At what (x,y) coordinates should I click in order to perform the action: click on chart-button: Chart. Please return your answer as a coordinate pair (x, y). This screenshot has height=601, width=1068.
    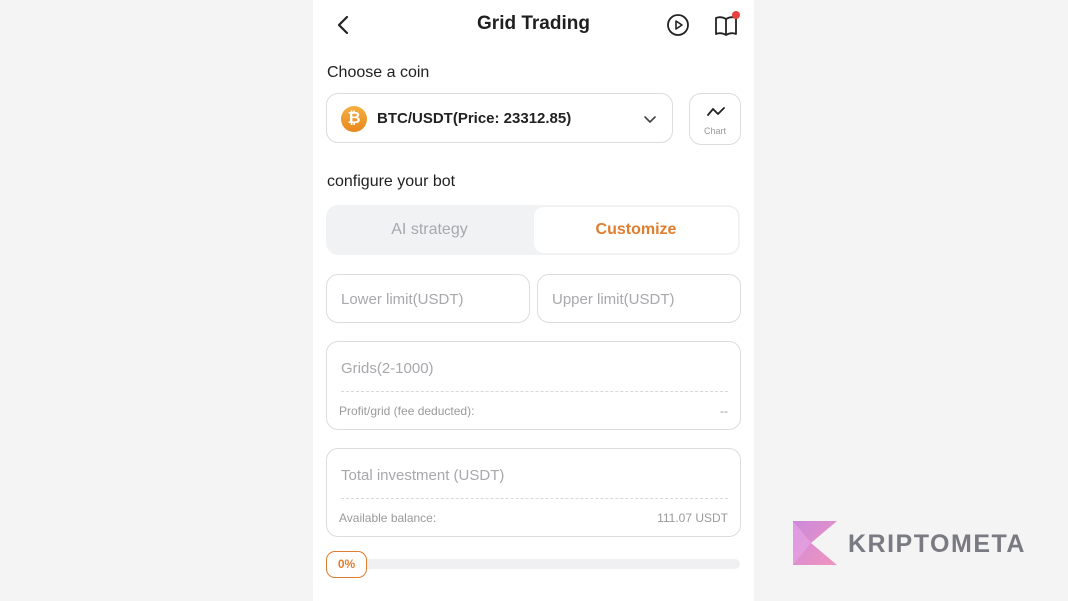
    Looking at the image, I should click on (715, 119).